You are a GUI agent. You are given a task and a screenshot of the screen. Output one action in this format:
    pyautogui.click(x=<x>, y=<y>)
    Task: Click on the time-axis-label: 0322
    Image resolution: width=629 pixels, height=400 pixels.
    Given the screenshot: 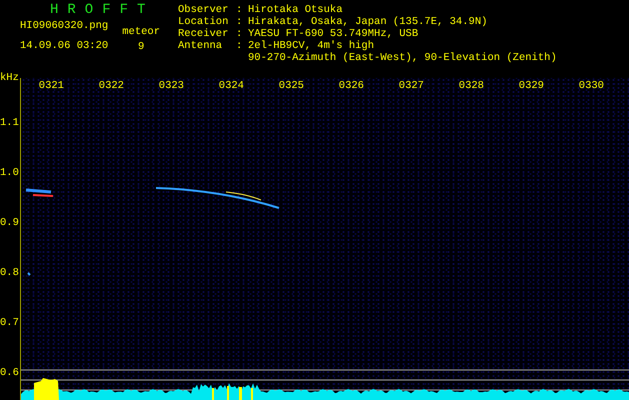 What is the action you would take?
    pyautogui.click(x=111, y=86)
    